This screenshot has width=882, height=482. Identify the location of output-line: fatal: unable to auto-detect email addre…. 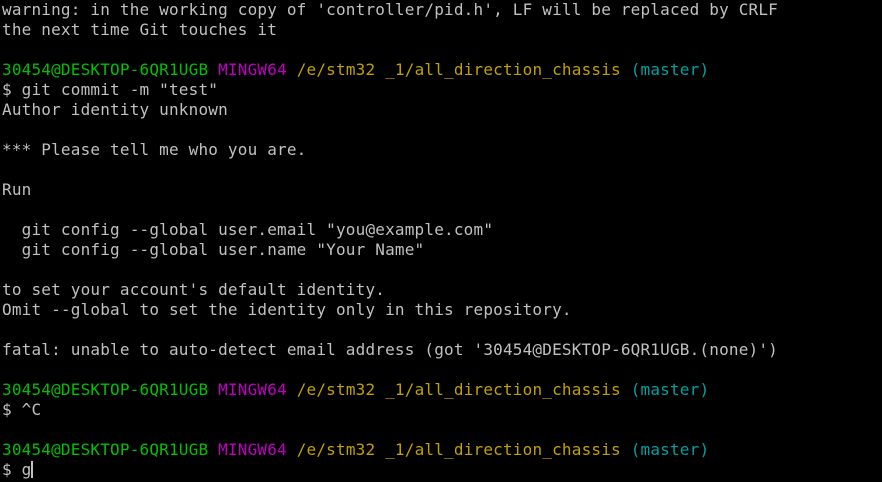
(442, 350).